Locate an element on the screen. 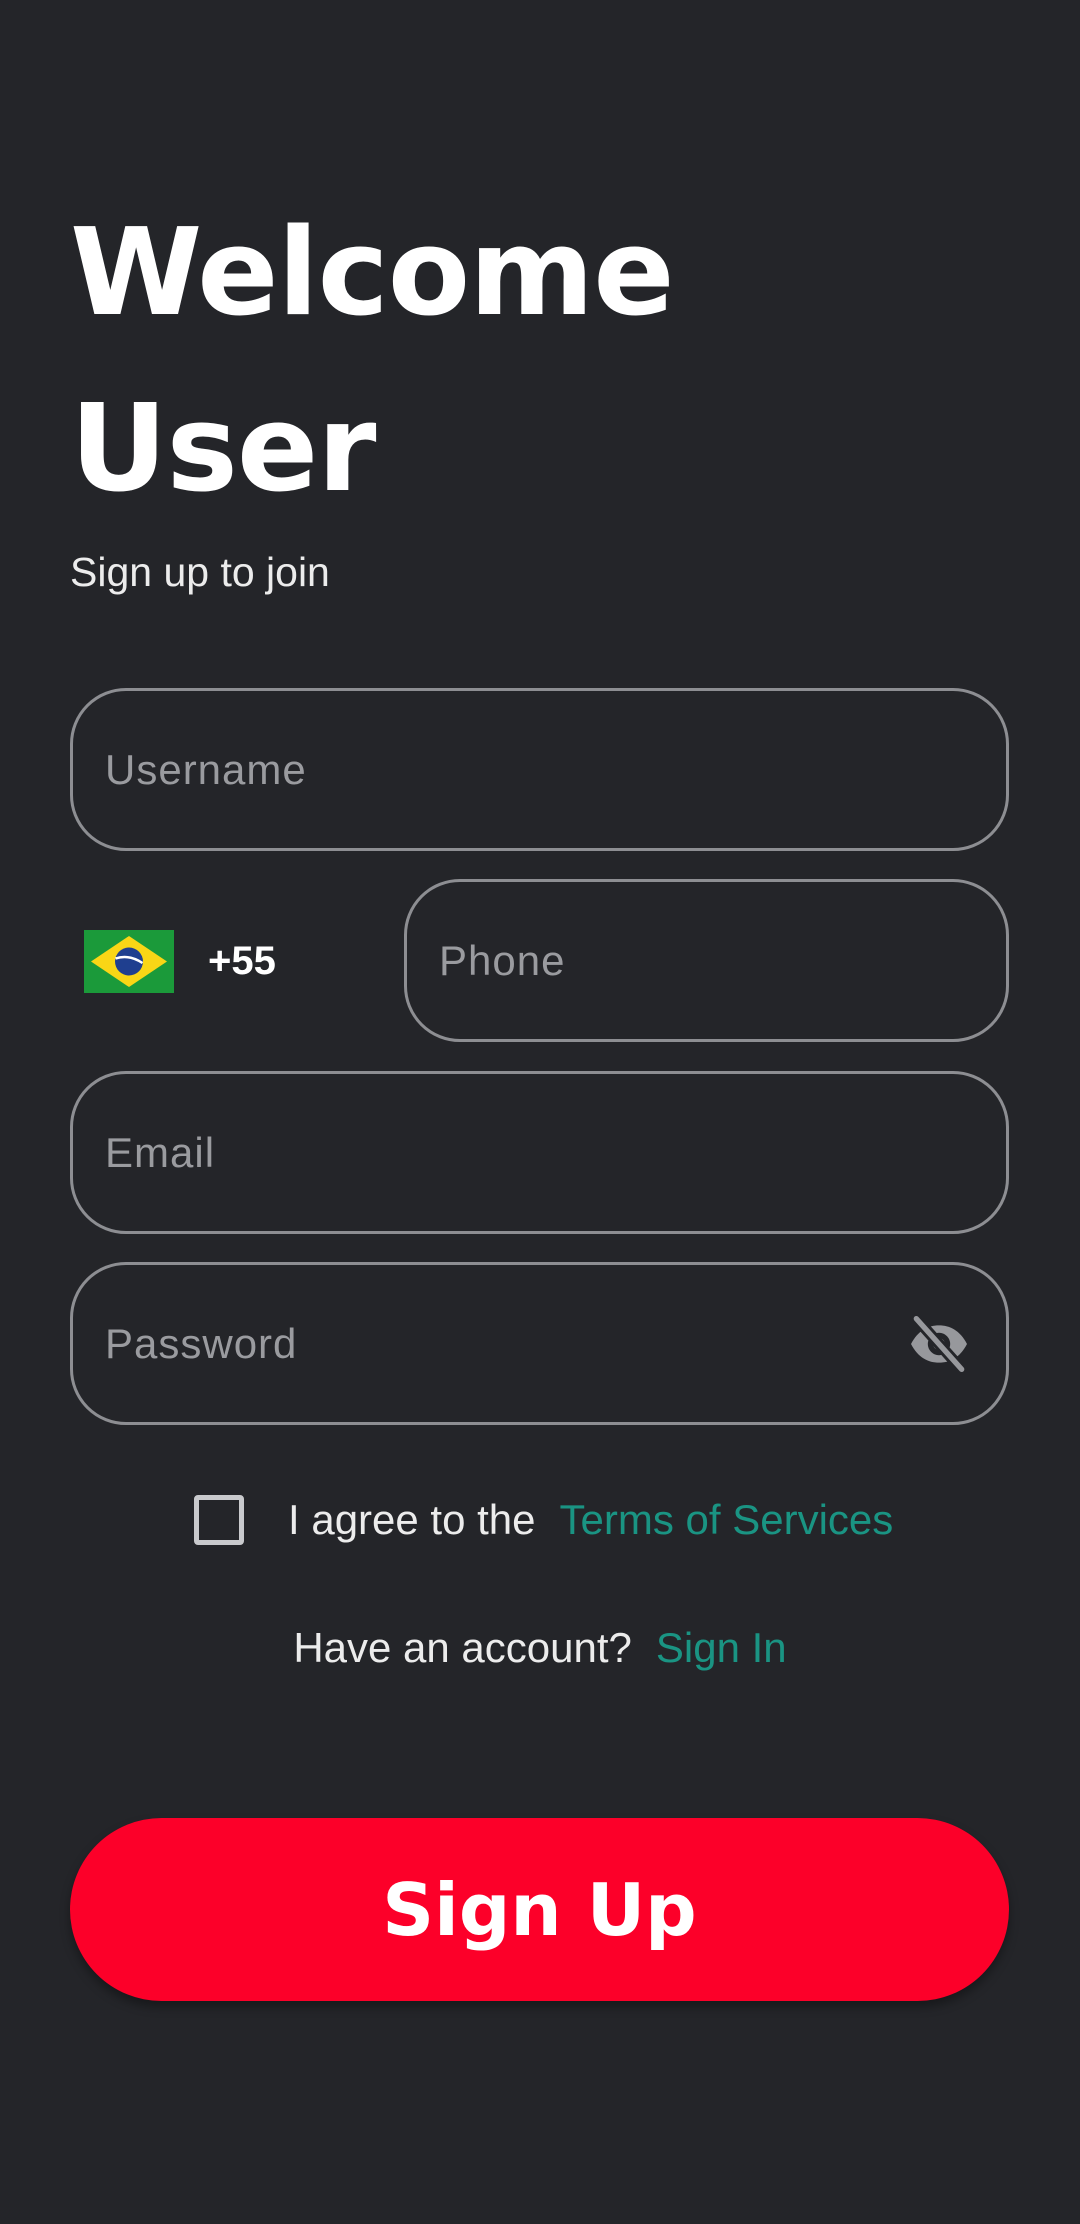  terms-of-services-link: Terms of Services is located at coordinates (727, 1520).